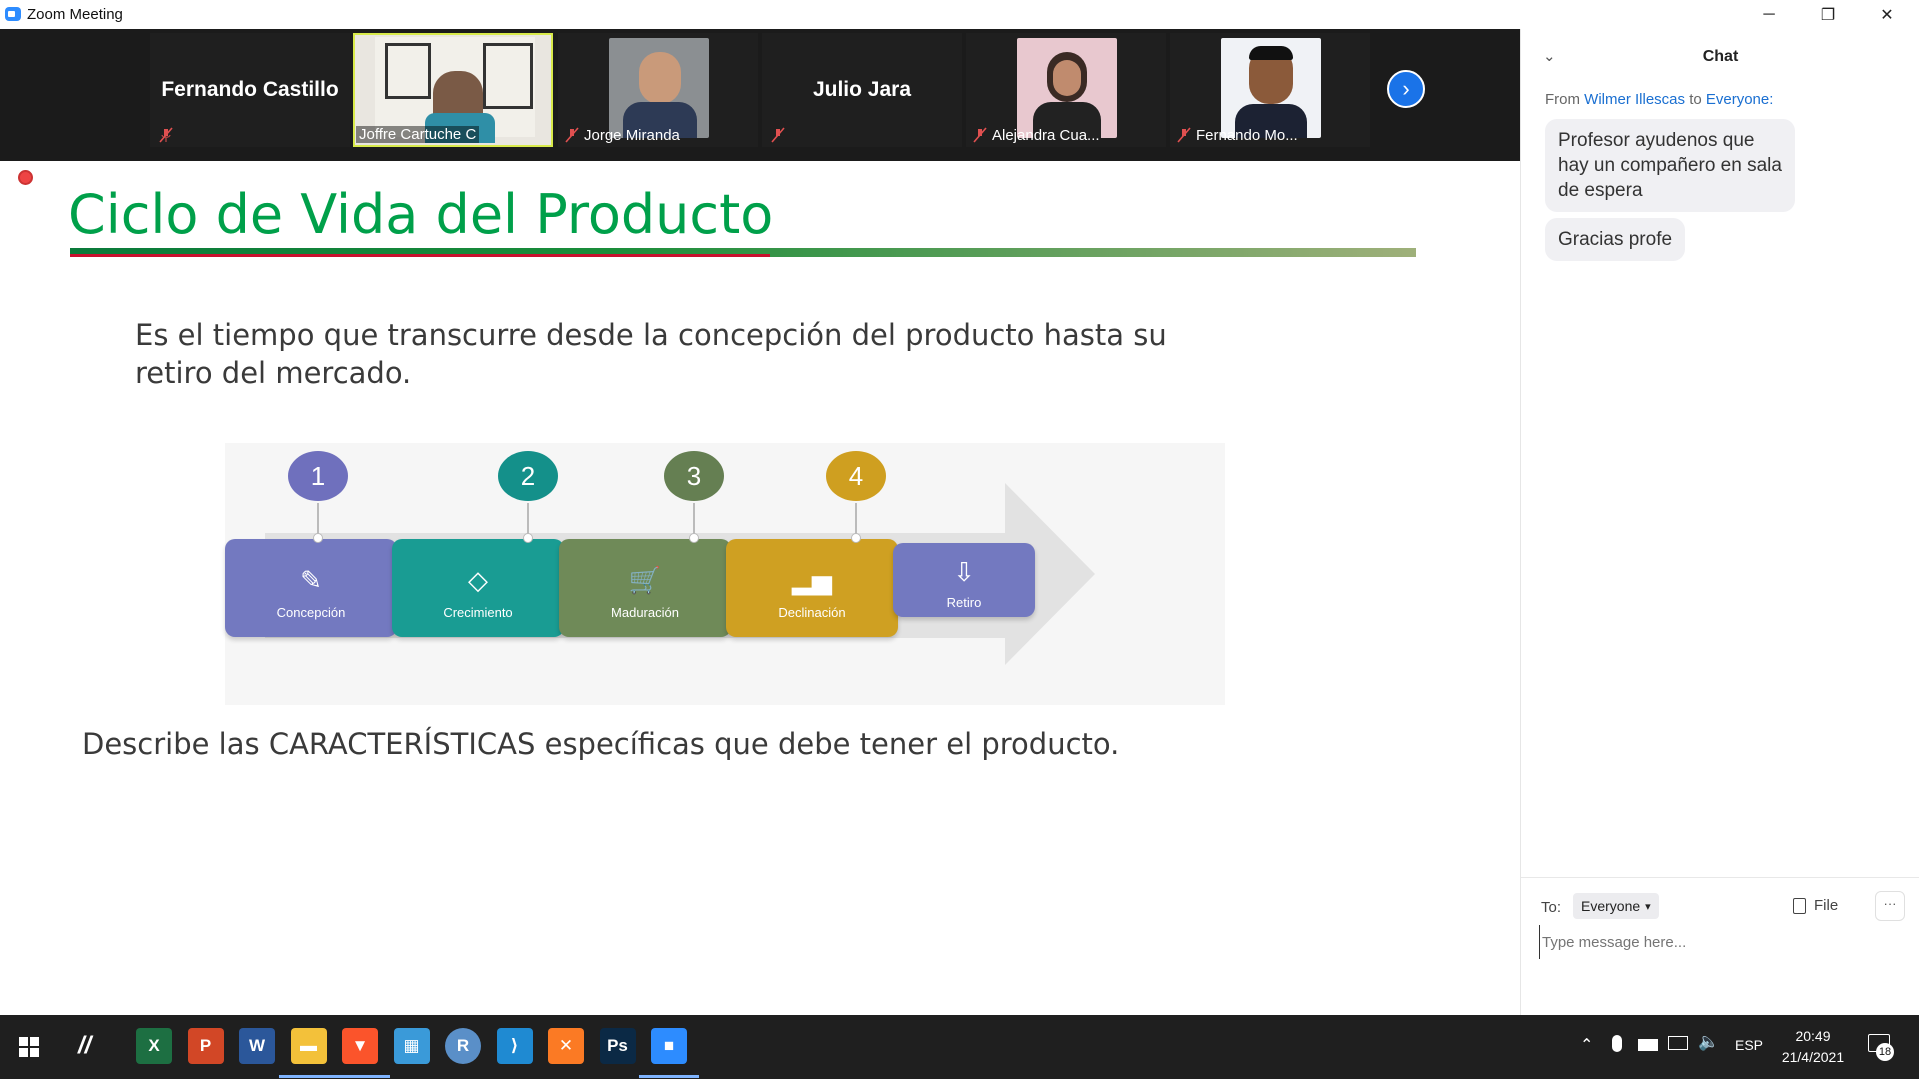  I want to click on r-icon: R, so click(463, 1046).